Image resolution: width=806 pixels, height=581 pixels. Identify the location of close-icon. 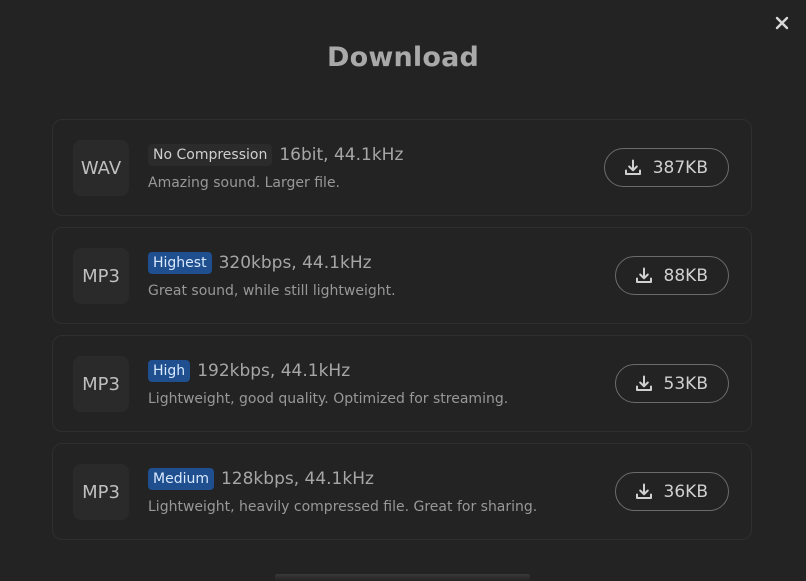
(782, 25).